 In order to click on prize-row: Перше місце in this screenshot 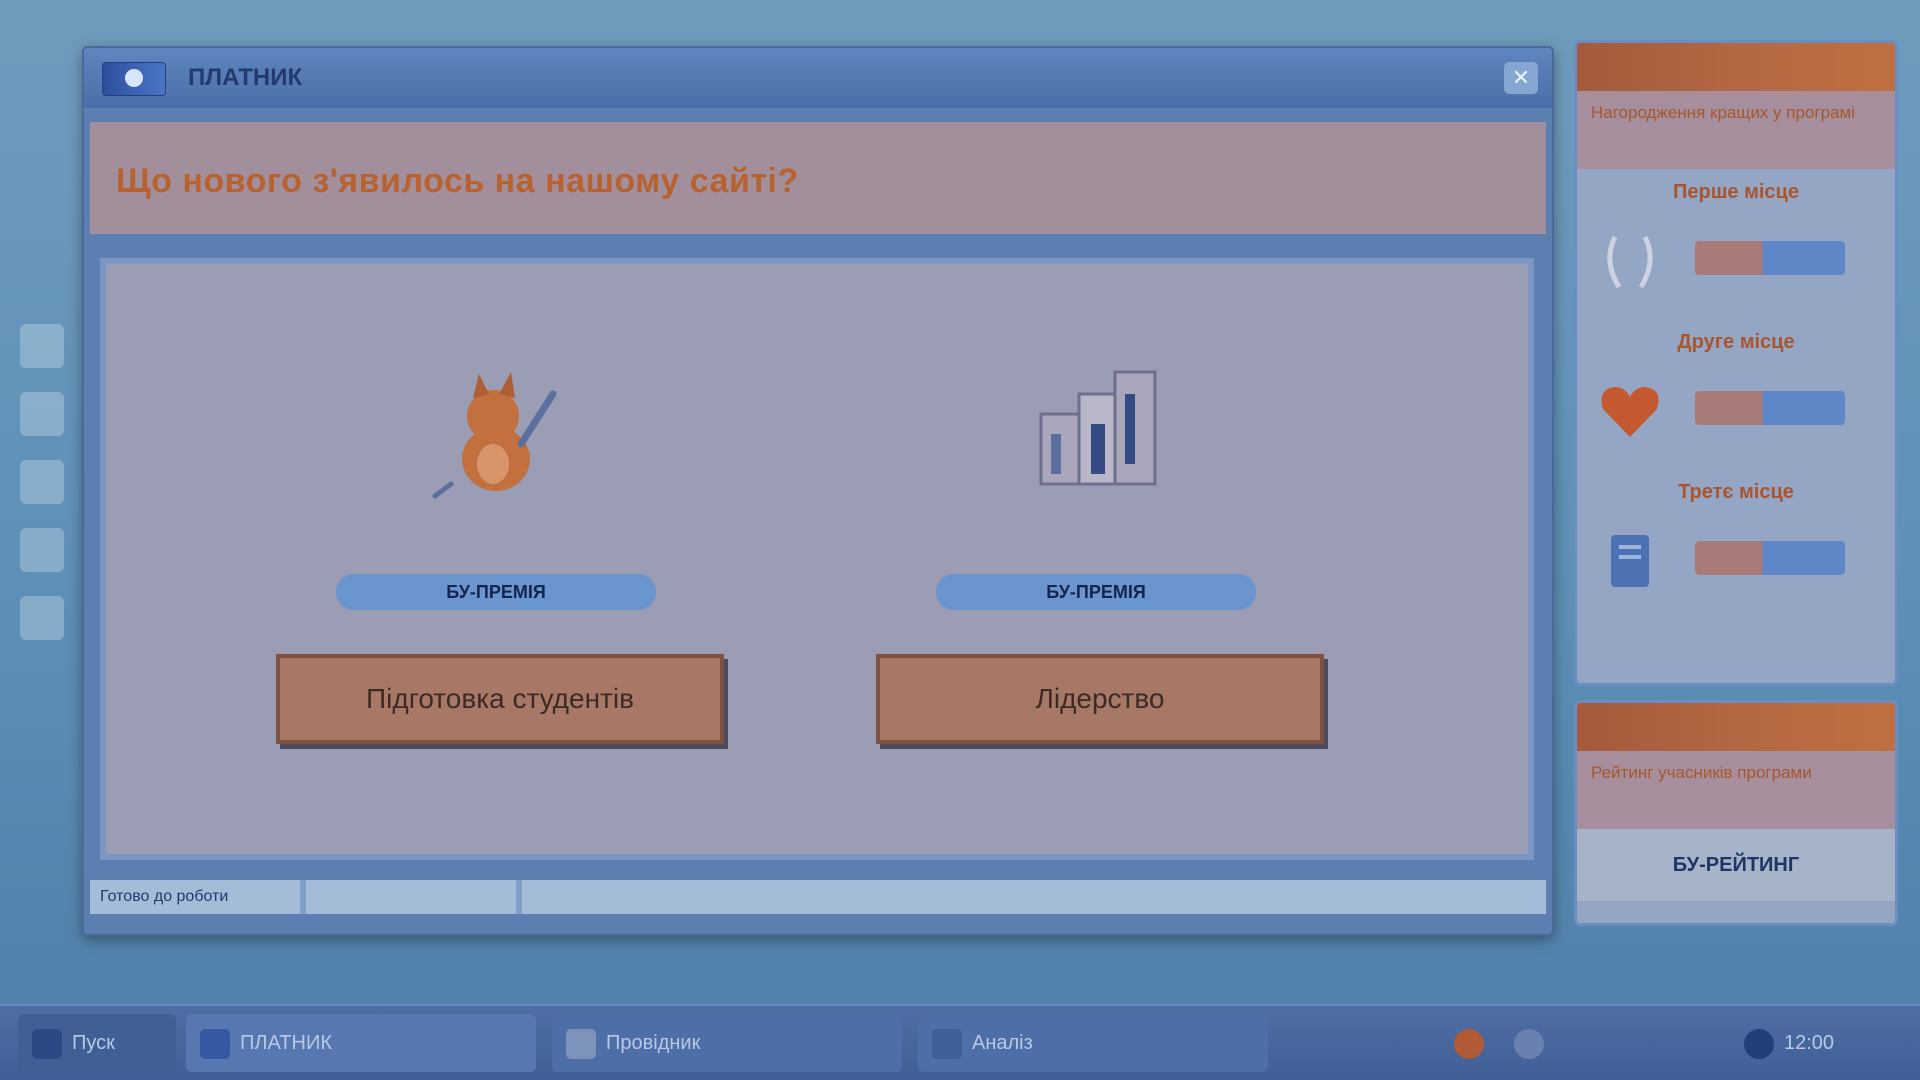, I will do `click(1736, 244)`.